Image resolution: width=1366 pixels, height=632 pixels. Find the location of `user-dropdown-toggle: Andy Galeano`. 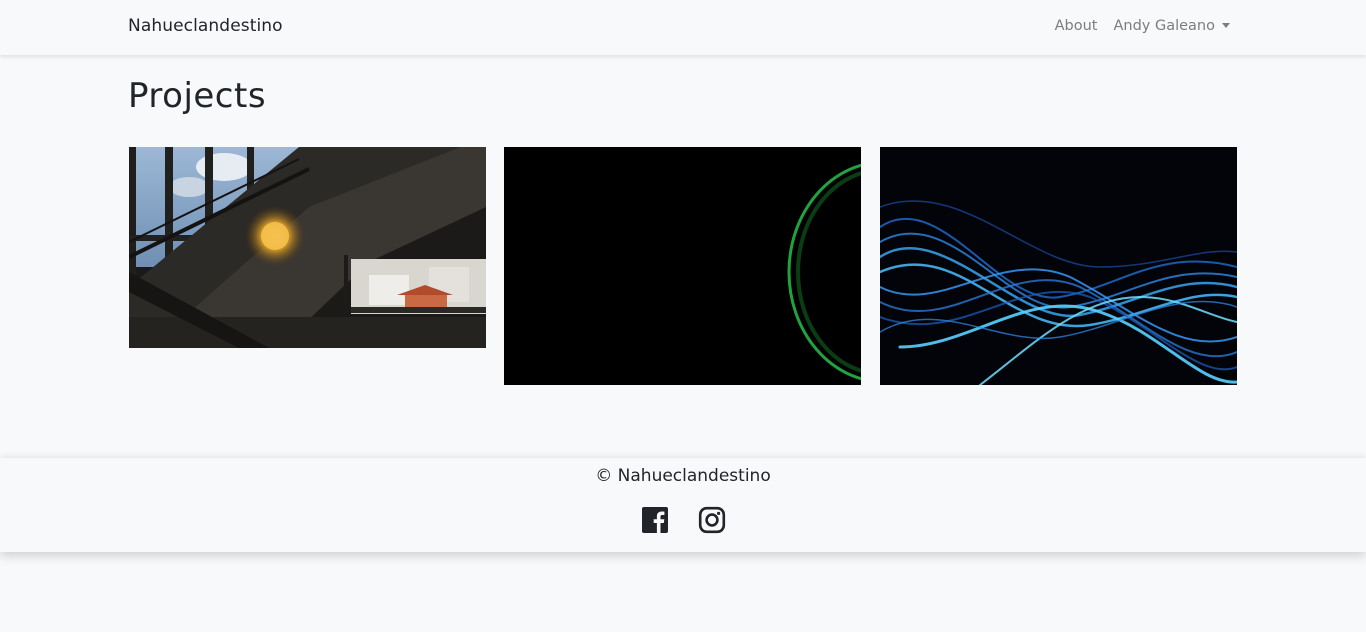

user-dropdown-toggle: Andy Galeano is located at coordinates (1171, 26).